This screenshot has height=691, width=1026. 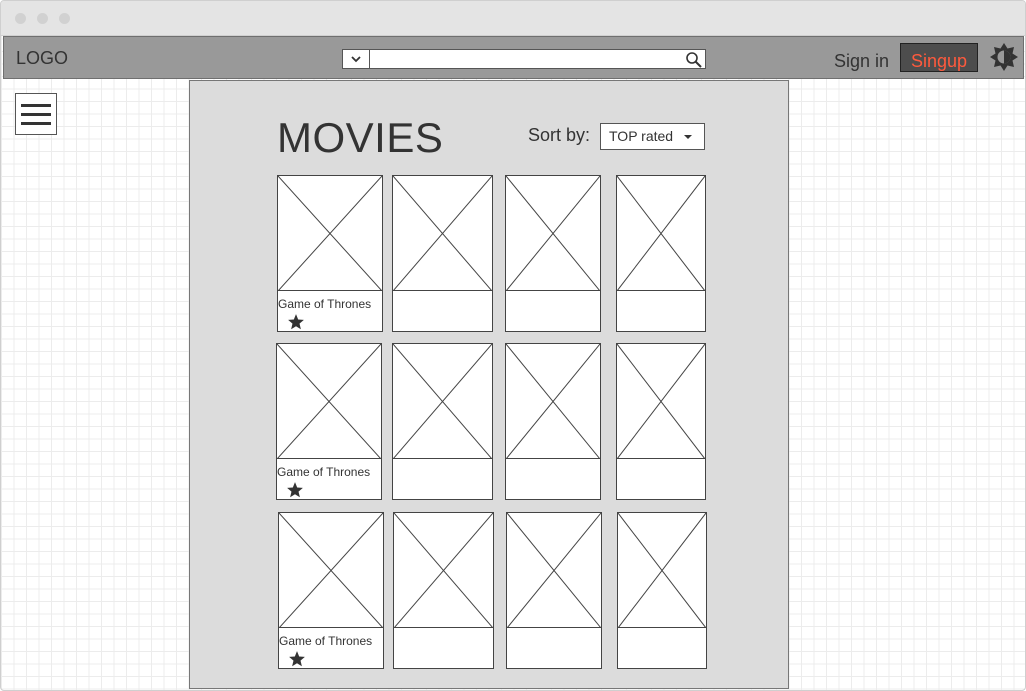 What do you see at coordinates (538, 59) in the screenshot?
I see `search-input` at bounding box center [538, 59].